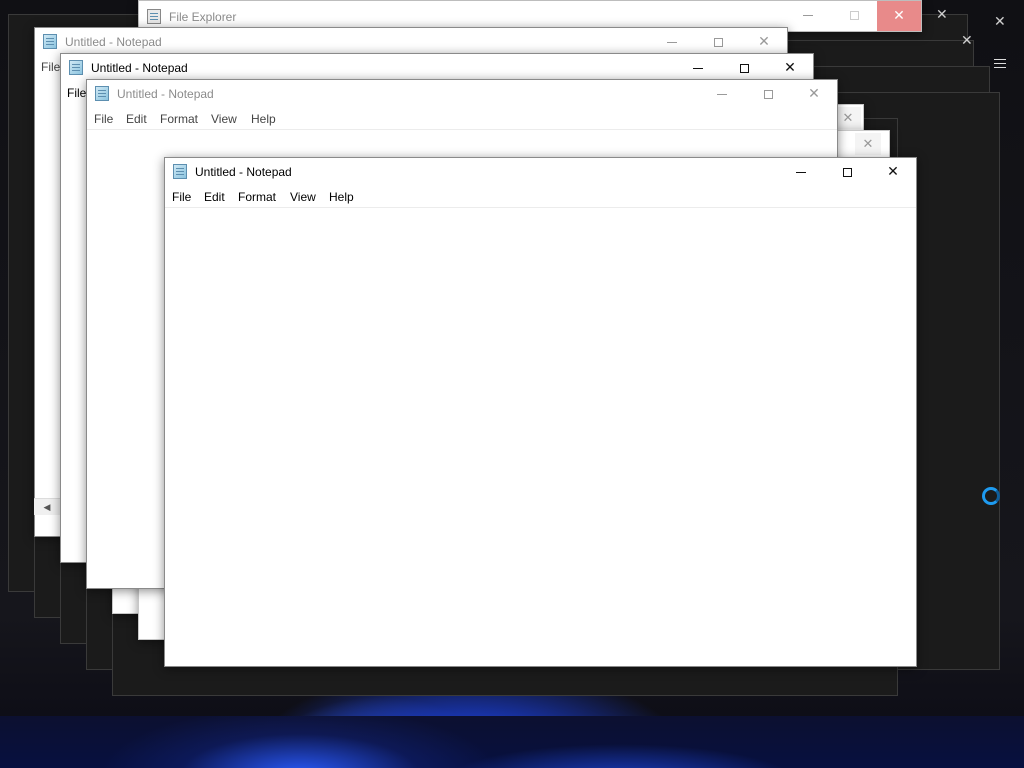 The width and height of the screenshot is (1024, 768). Describe the element at coordinates (47, 506) in the screenshot. I see `scroll-left-arrow: ◀` at that location.